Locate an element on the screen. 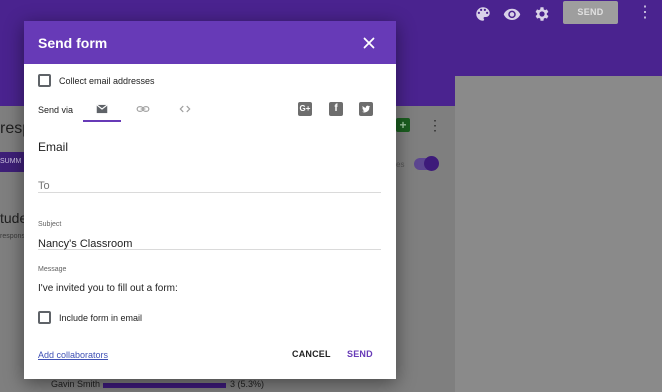 The image size is (662, 392). dialog-title: Send form is located at coordinates (73, 43).